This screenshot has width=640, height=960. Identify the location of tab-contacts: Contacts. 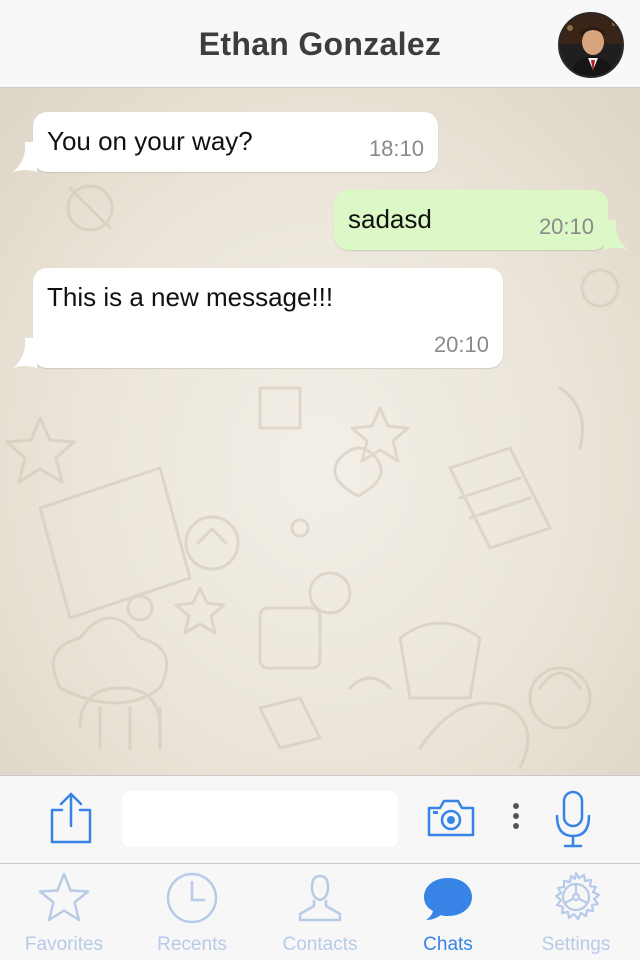
(320, 912).